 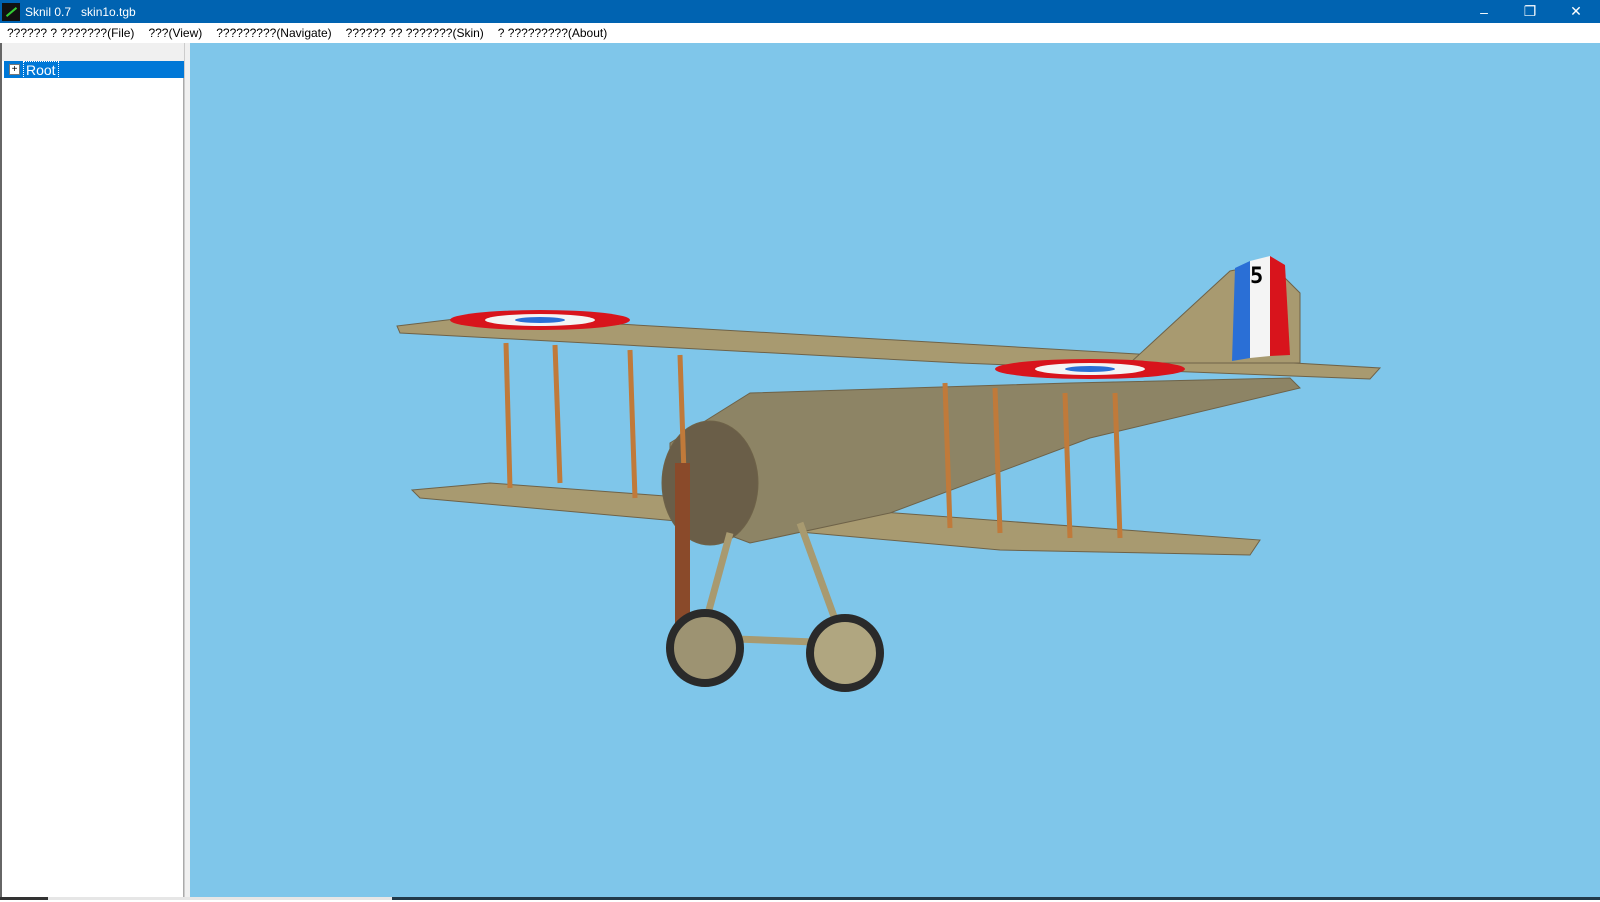 What do you see at coordinates (415, 33) in the screenshot?
I see `menu-skin: ?????? ?? ???????(Skin)` at bounding box center [415, 33].